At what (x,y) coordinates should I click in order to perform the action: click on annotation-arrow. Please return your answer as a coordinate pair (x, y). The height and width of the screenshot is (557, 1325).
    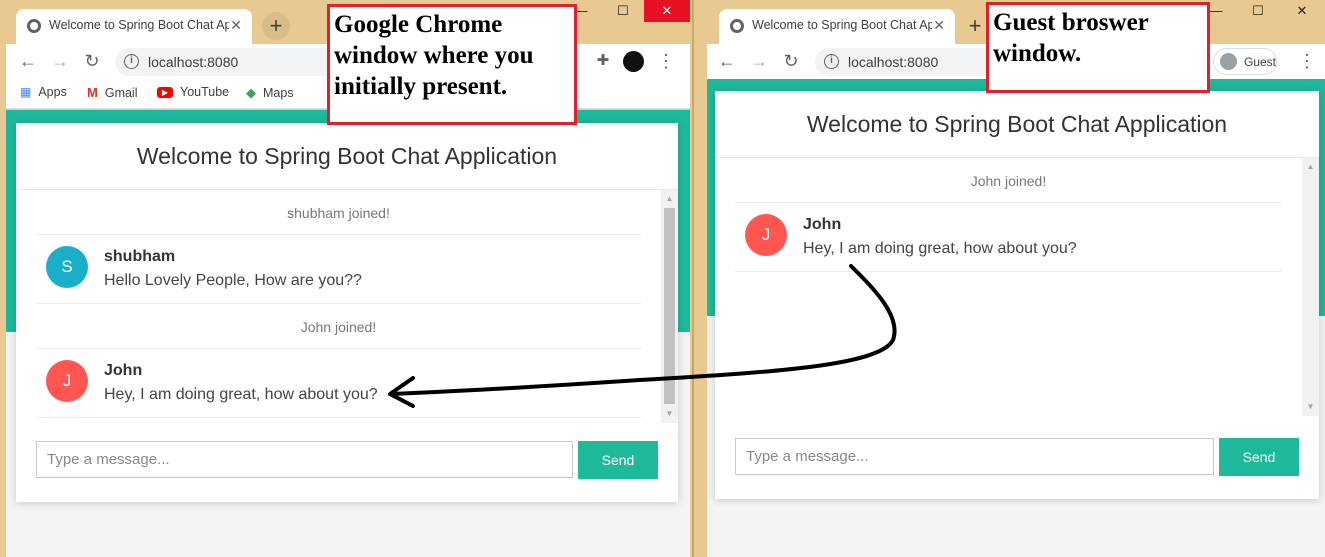
    Looking at the image, I should click on (642, 336).